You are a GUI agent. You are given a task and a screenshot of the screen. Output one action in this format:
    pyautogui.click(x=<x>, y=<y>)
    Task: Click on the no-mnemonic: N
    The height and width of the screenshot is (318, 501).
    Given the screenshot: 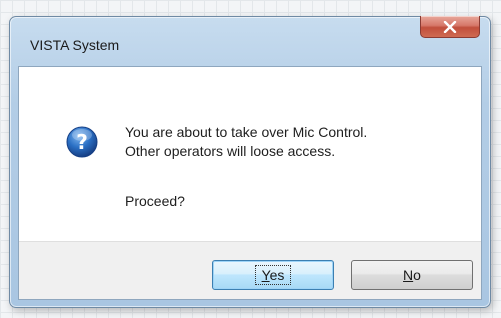 What is the action you would take?
    pyautogui.click(x=408, y=275)
    